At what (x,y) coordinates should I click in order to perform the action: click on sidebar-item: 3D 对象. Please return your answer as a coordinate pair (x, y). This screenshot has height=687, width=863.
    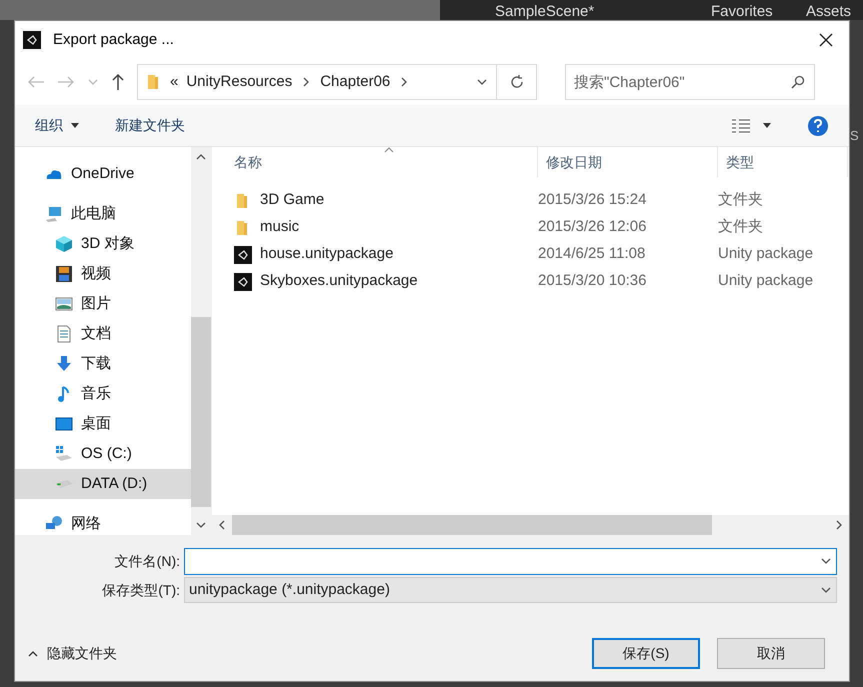
    Looking at the image, I should click on (103, 244).